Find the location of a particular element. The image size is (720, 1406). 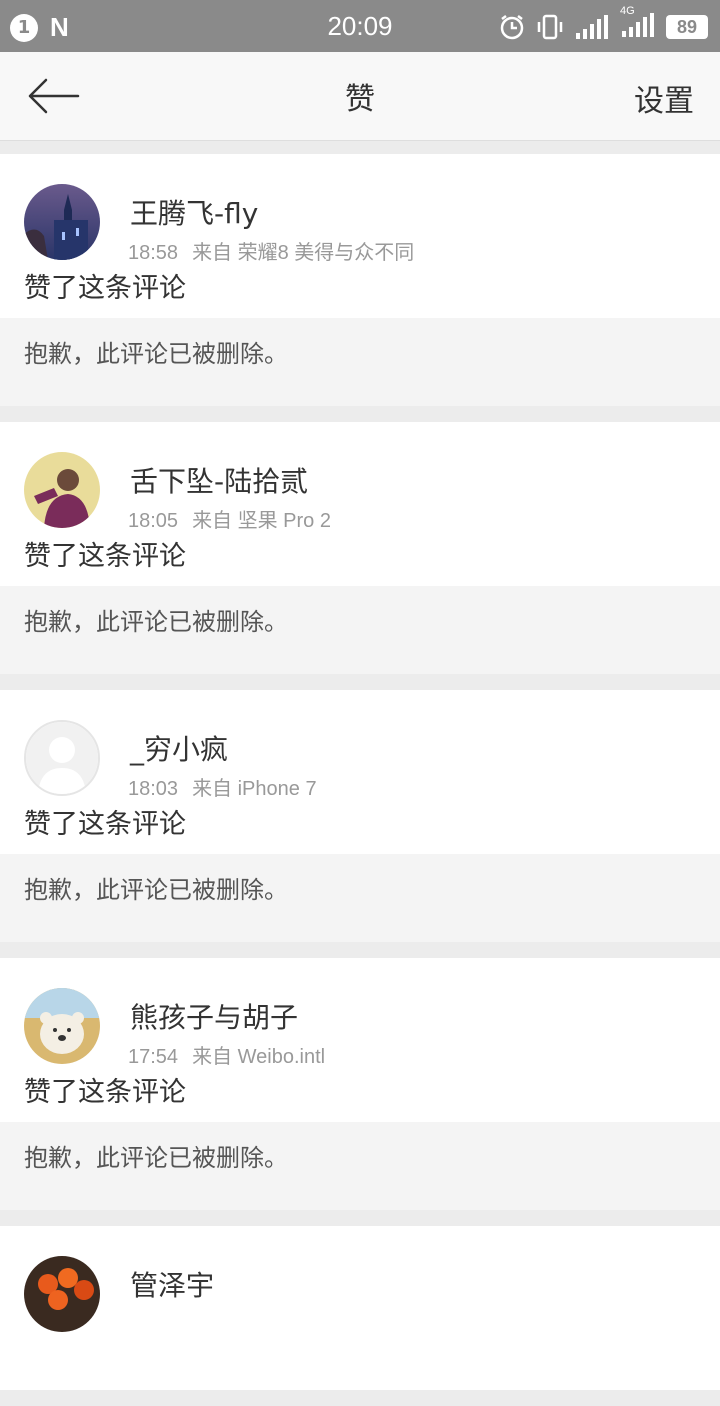

status-right: 4G 89 is located at coordinates (603, 24).